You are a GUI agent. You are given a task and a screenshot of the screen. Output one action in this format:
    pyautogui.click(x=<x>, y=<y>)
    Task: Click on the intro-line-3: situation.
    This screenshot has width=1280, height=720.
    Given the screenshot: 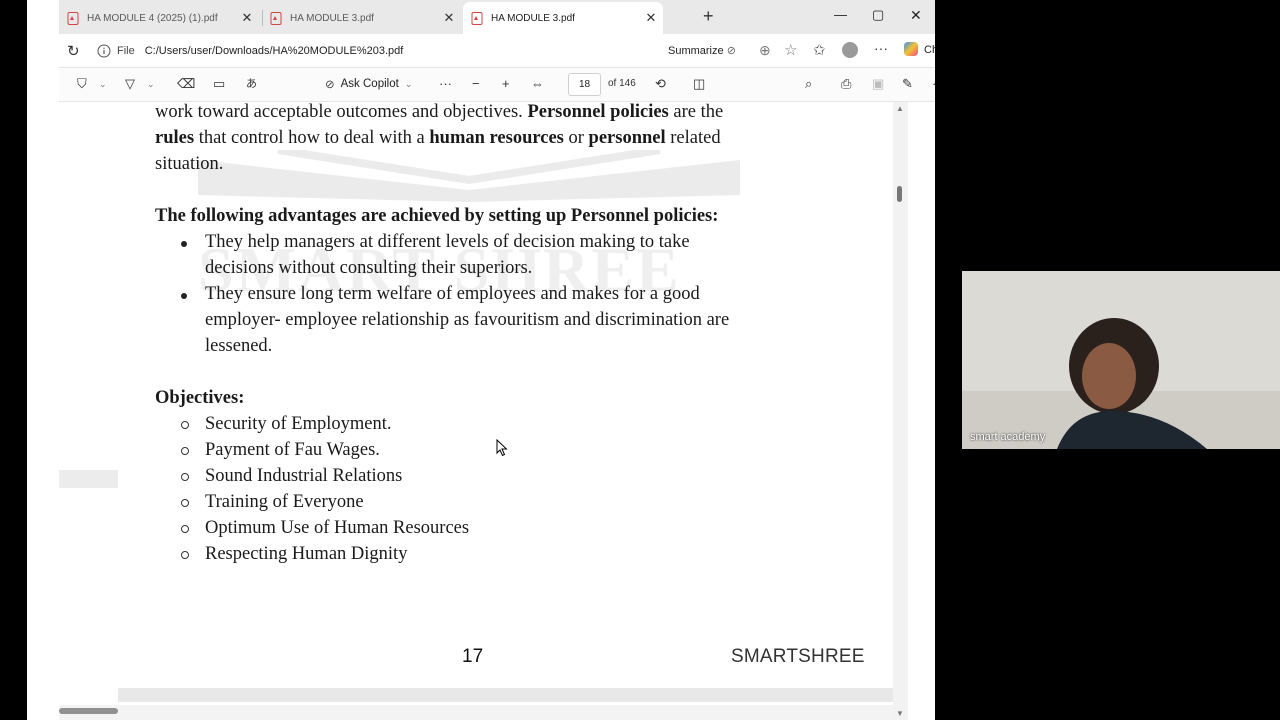 What is the action you would take?
    pyautogui.click(x=189, y=164)
    